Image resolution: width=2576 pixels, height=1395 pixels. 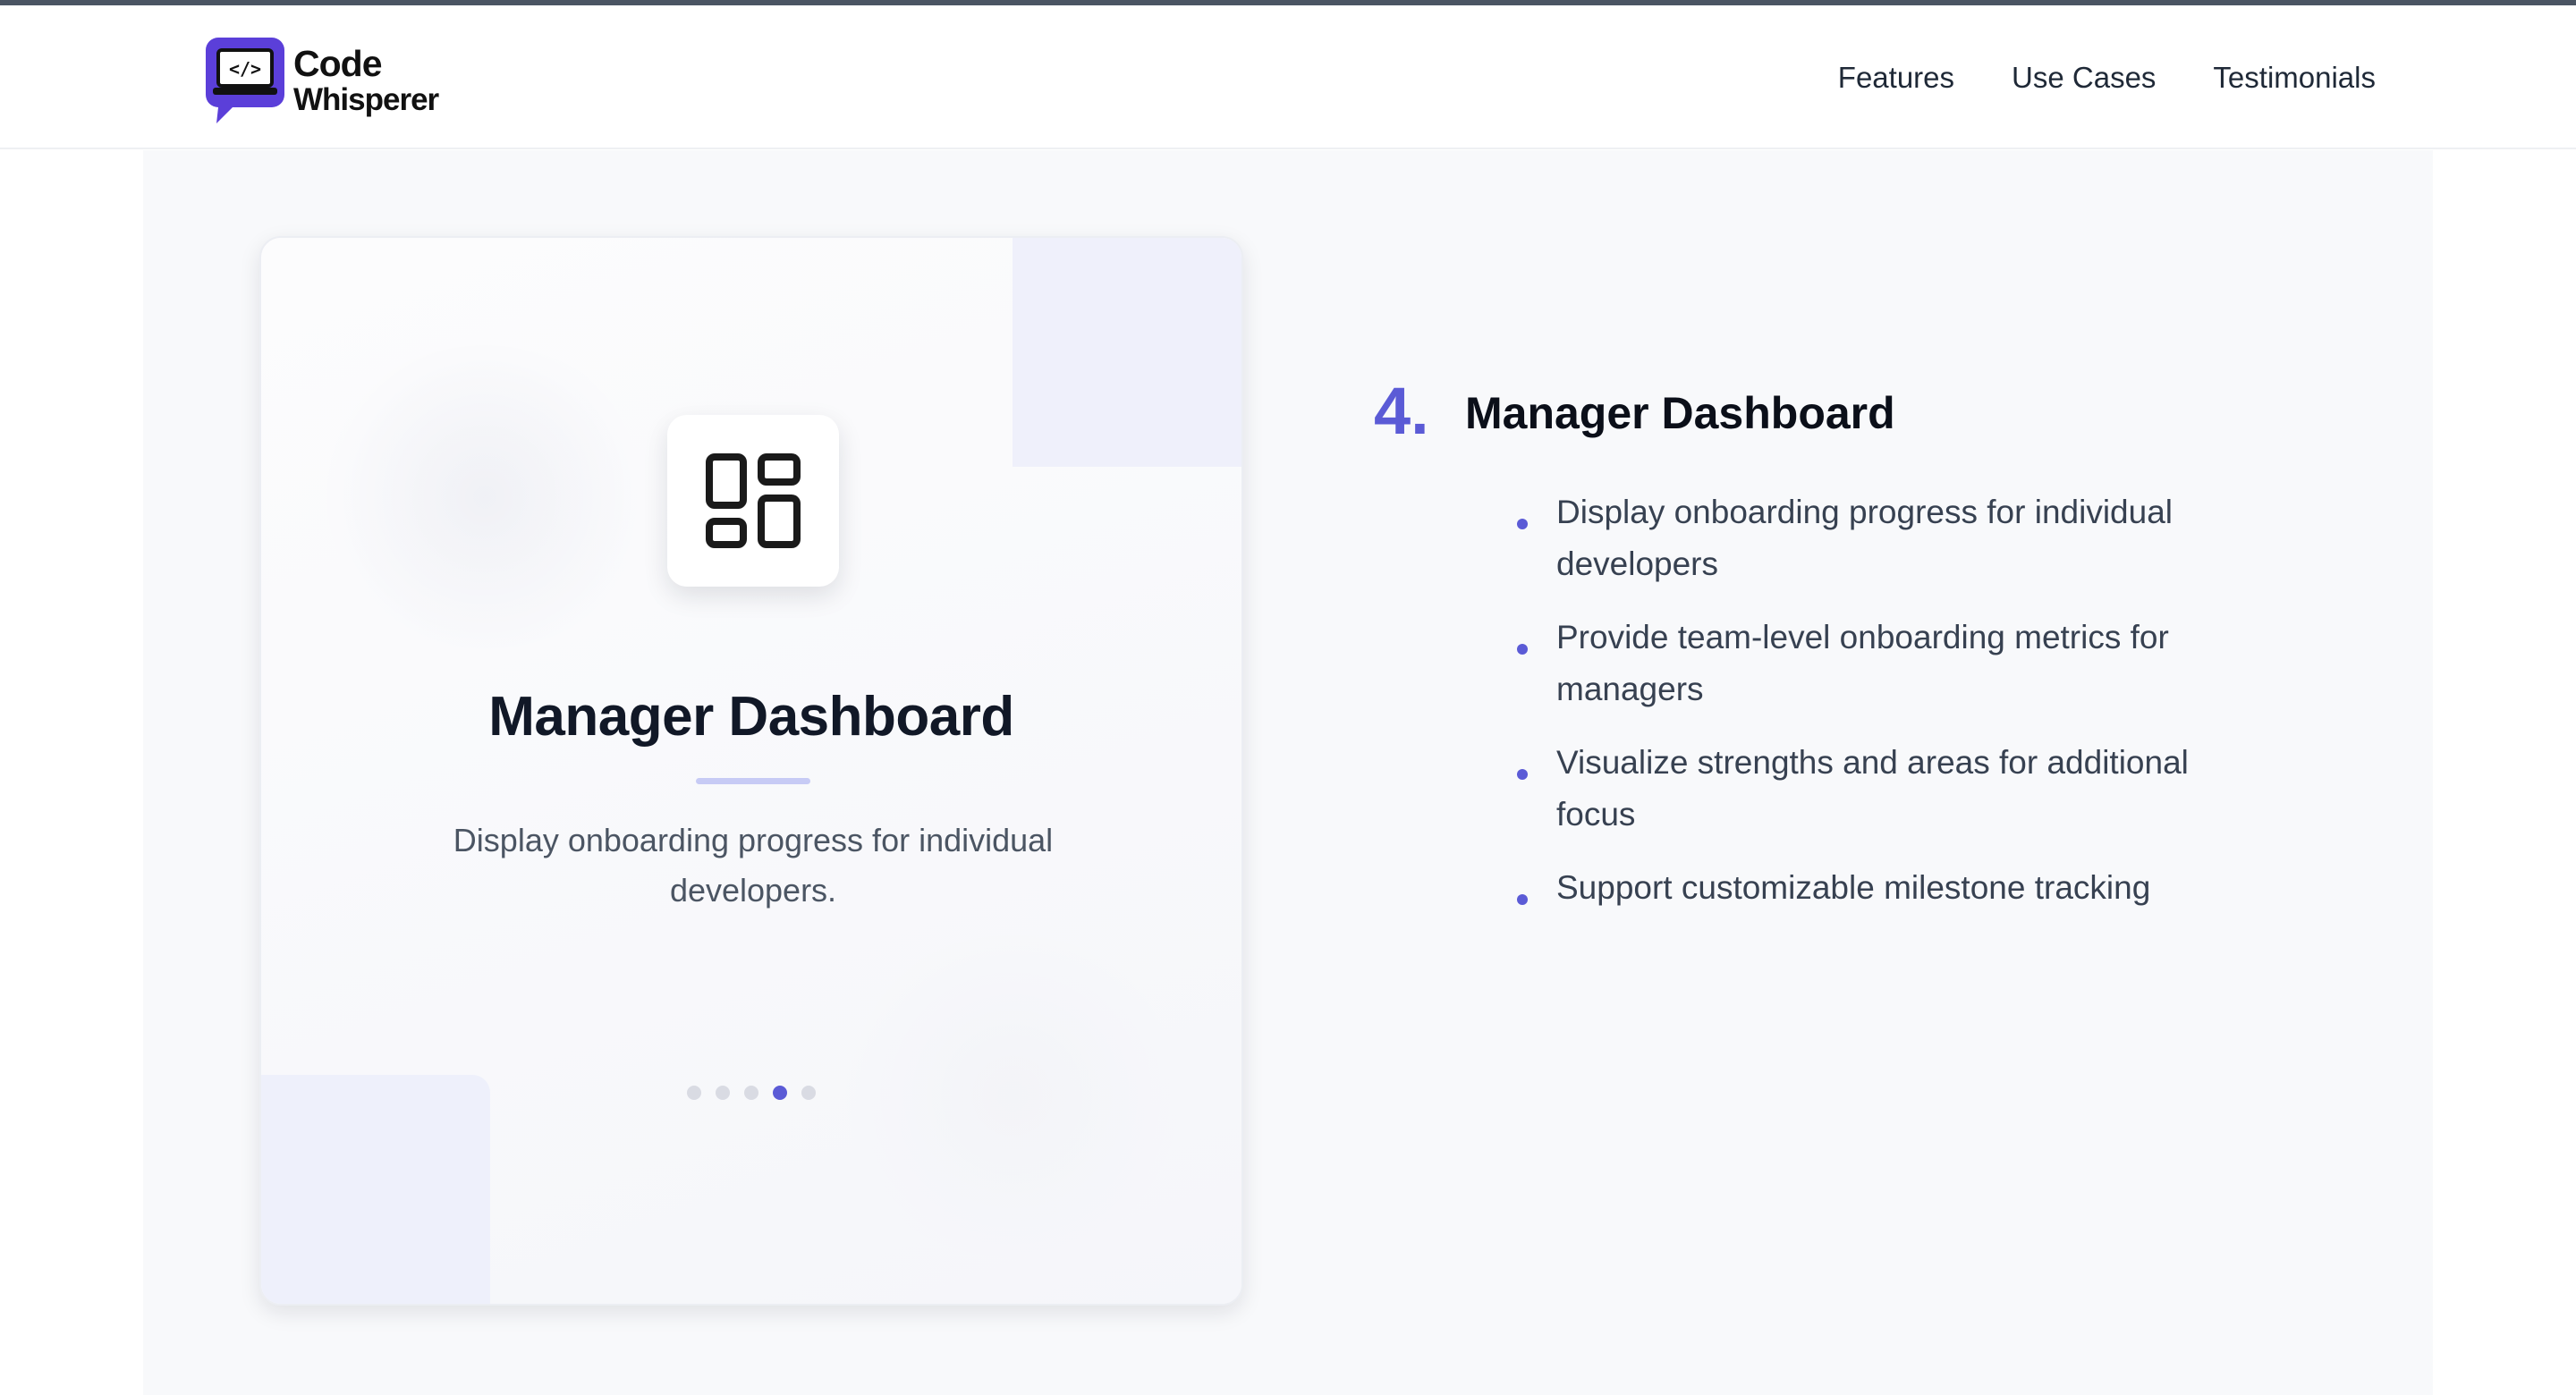 I want to click on card-title: Manager Dashboard, so click(x=751, y=717).